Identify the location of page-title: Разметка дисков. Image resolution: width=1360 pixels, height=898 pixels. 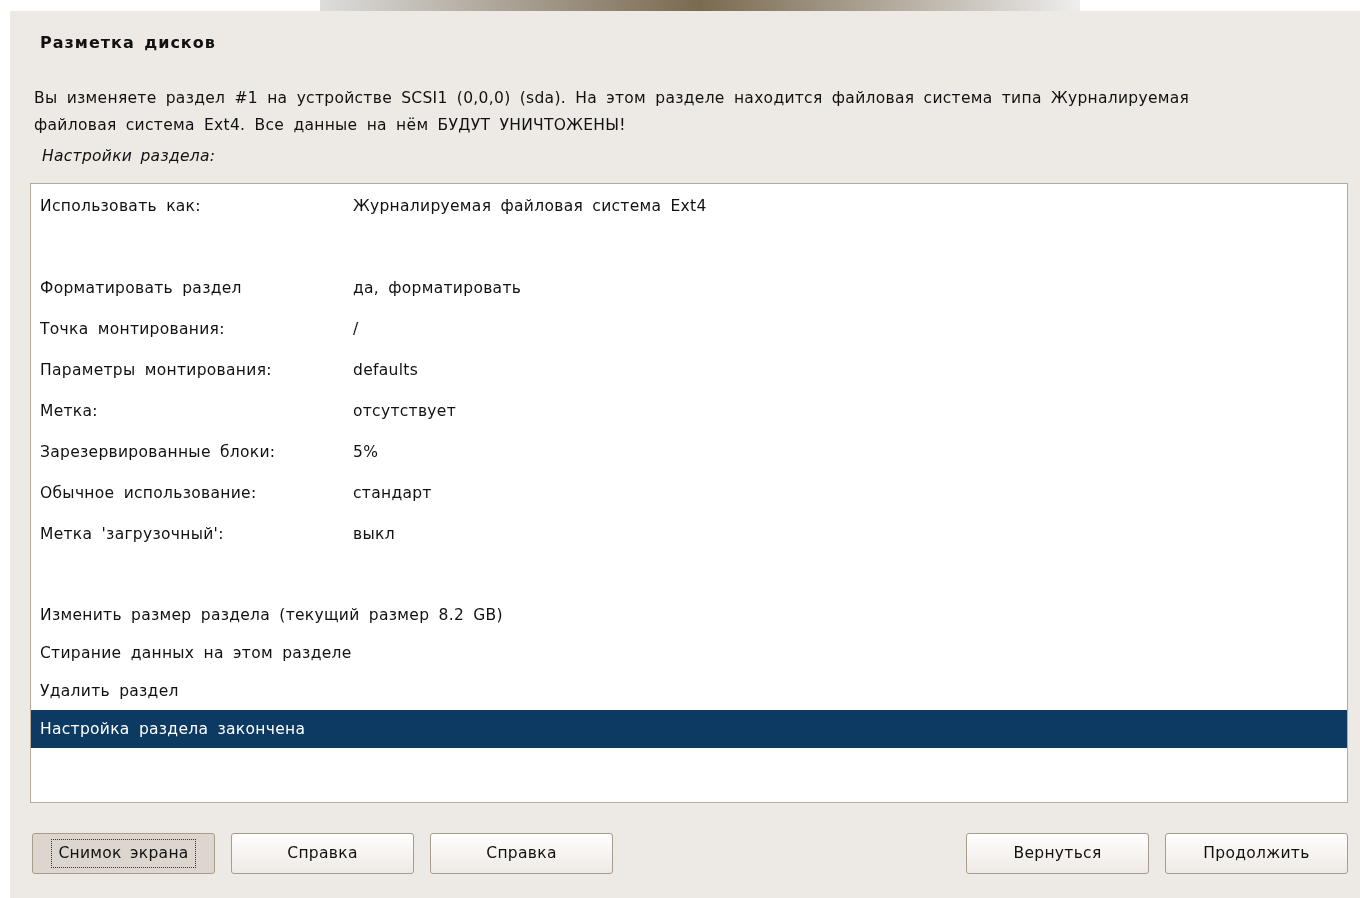
(128, 43).